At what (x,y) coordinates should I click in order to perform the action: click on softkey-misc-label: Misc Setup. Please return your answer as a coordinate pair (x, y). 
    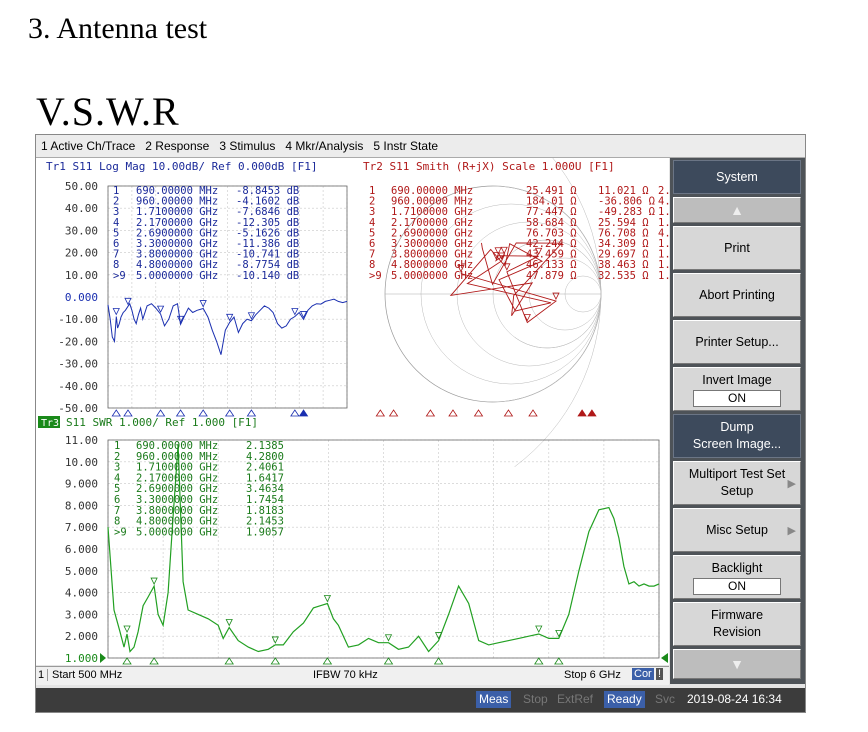
    Looking at the image, I should click on (737, 529).